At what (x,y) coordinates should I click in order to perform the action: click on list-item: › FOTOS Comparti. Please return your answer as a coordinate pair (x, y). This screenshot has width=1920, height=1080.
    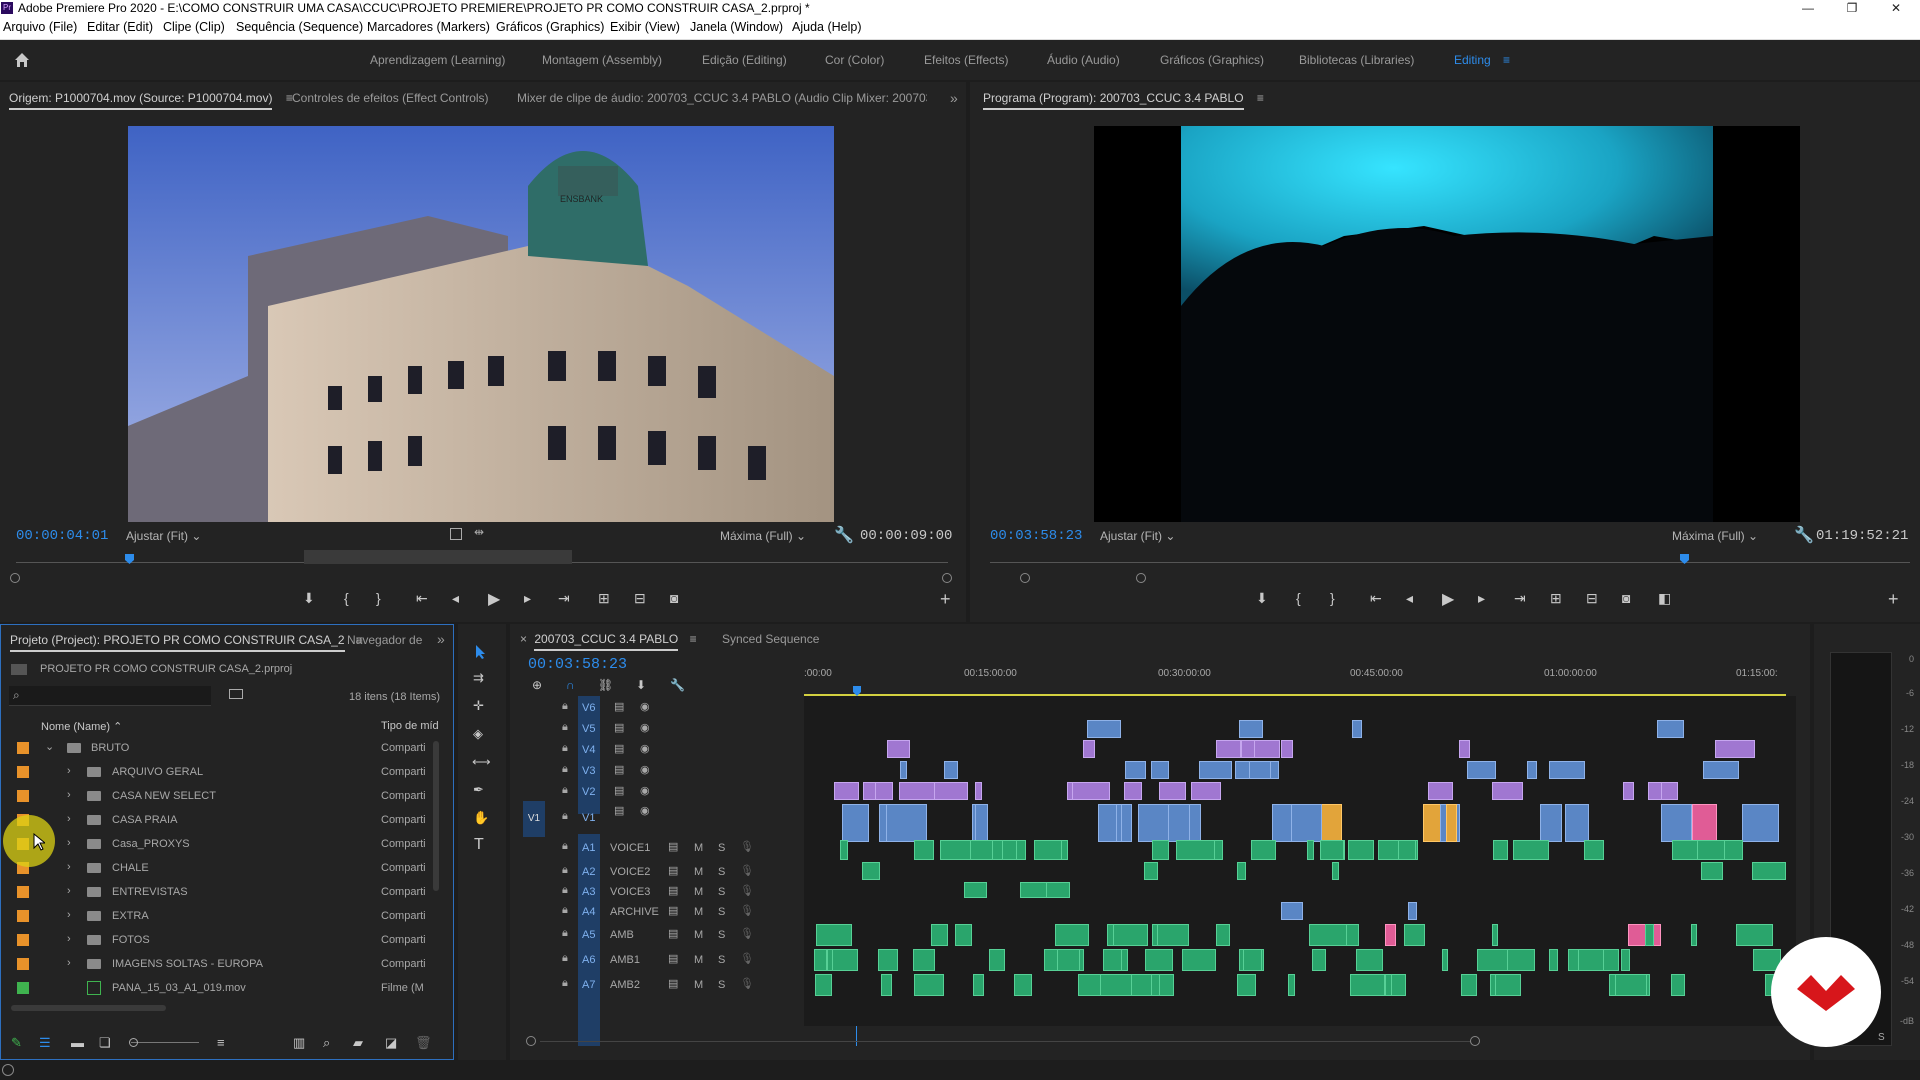
    Looking at the image, I should click on (225, 941).